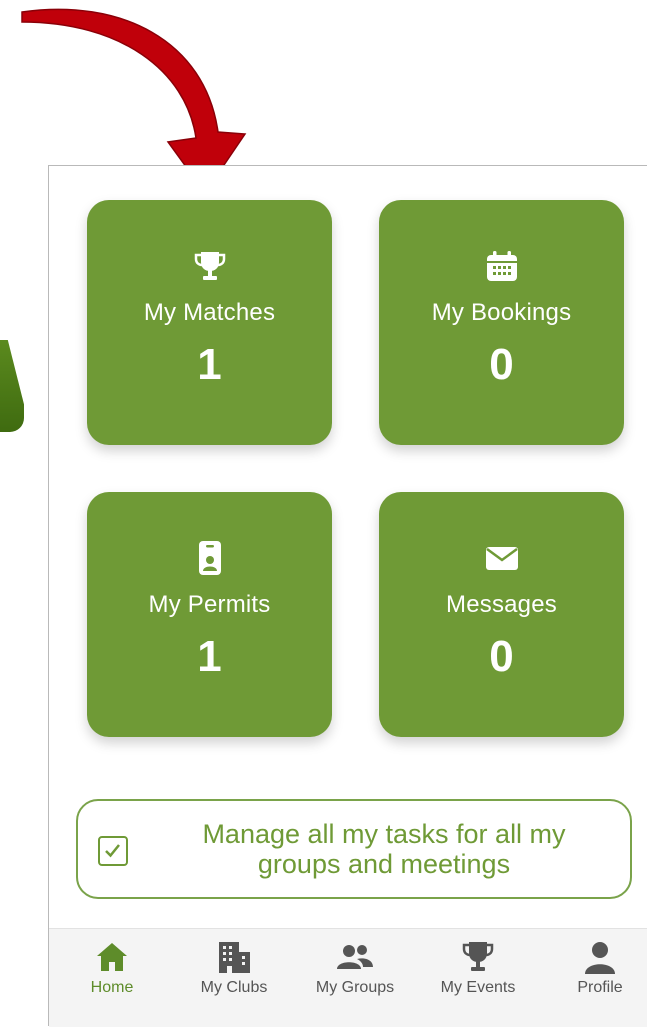  Describe the element at coordinates (355, 978) in the screenshot. I see `tab-my-groups: My Groups` at that location.